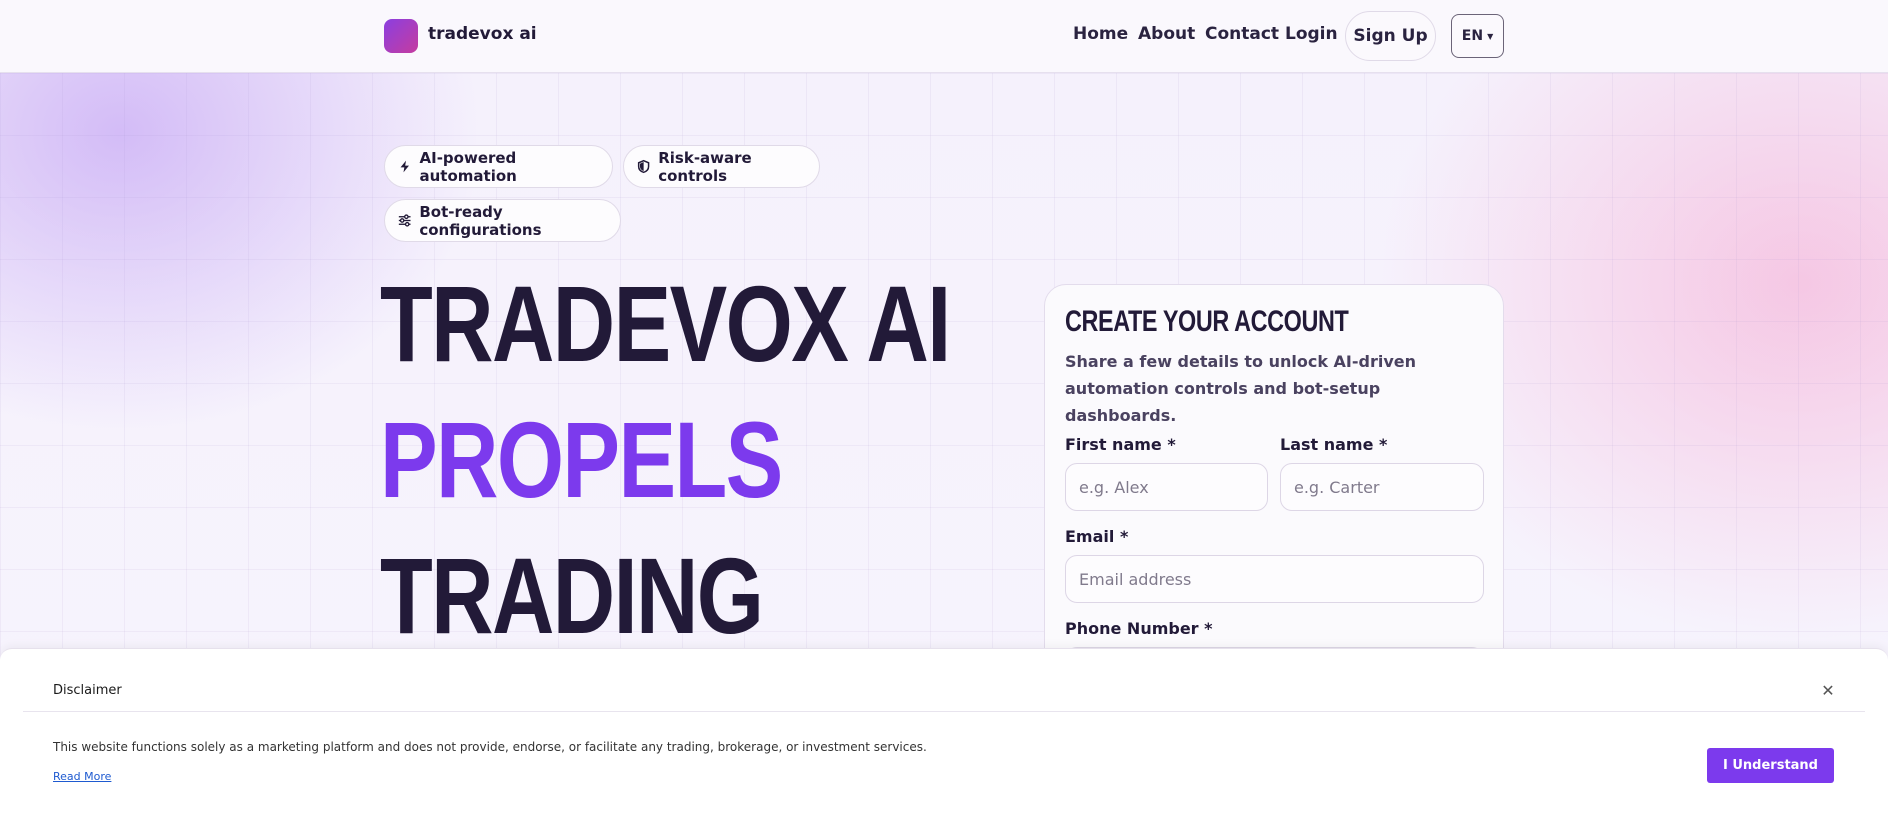 This screenshot has height=818, width=1888. Describe the element at coordinates (1097, 536) in the screenshot. I see `email-label: Email *` at that location.